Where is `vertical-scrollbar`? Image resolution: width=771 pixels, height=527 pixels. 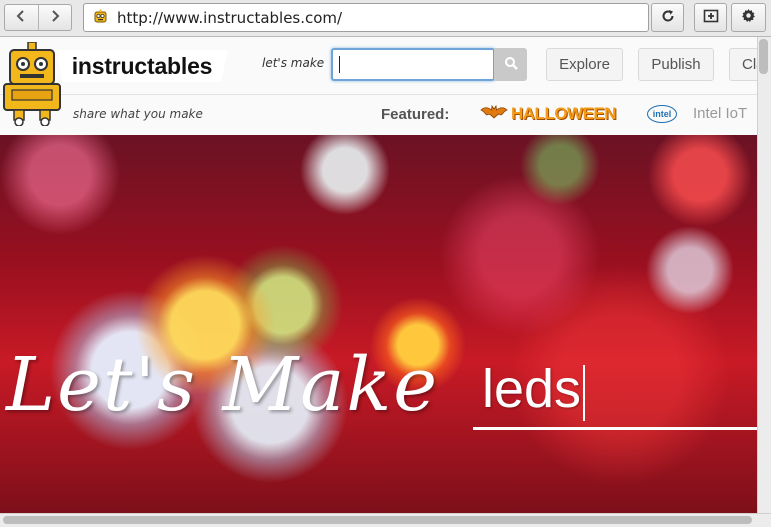
vertical-scrollbar is located at coordinates (764, 275).